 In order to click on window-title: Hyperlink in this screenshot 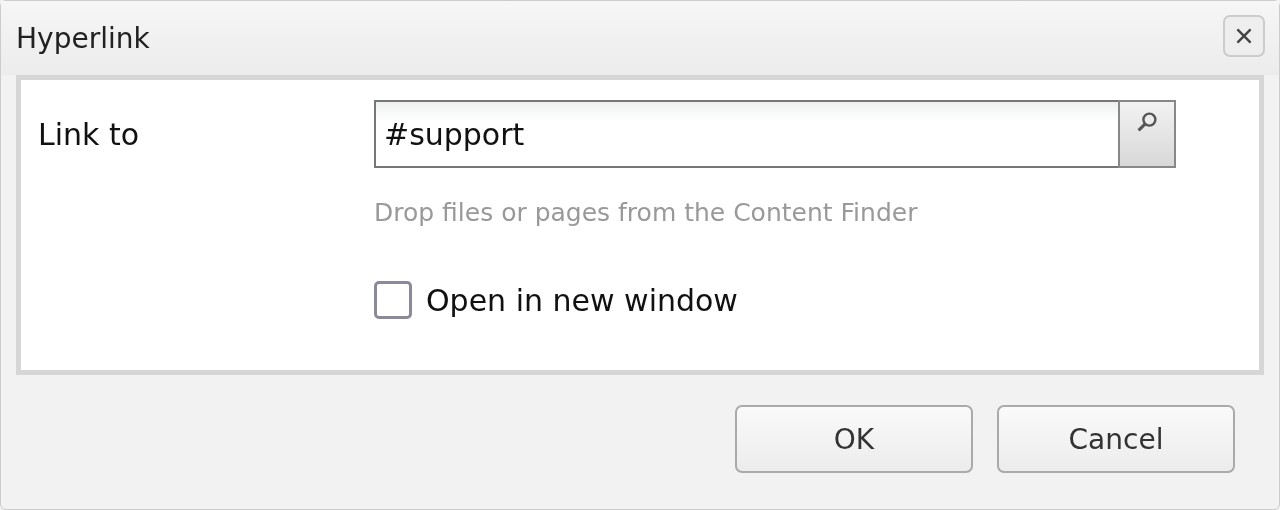, I will do `click(83, 38)`.